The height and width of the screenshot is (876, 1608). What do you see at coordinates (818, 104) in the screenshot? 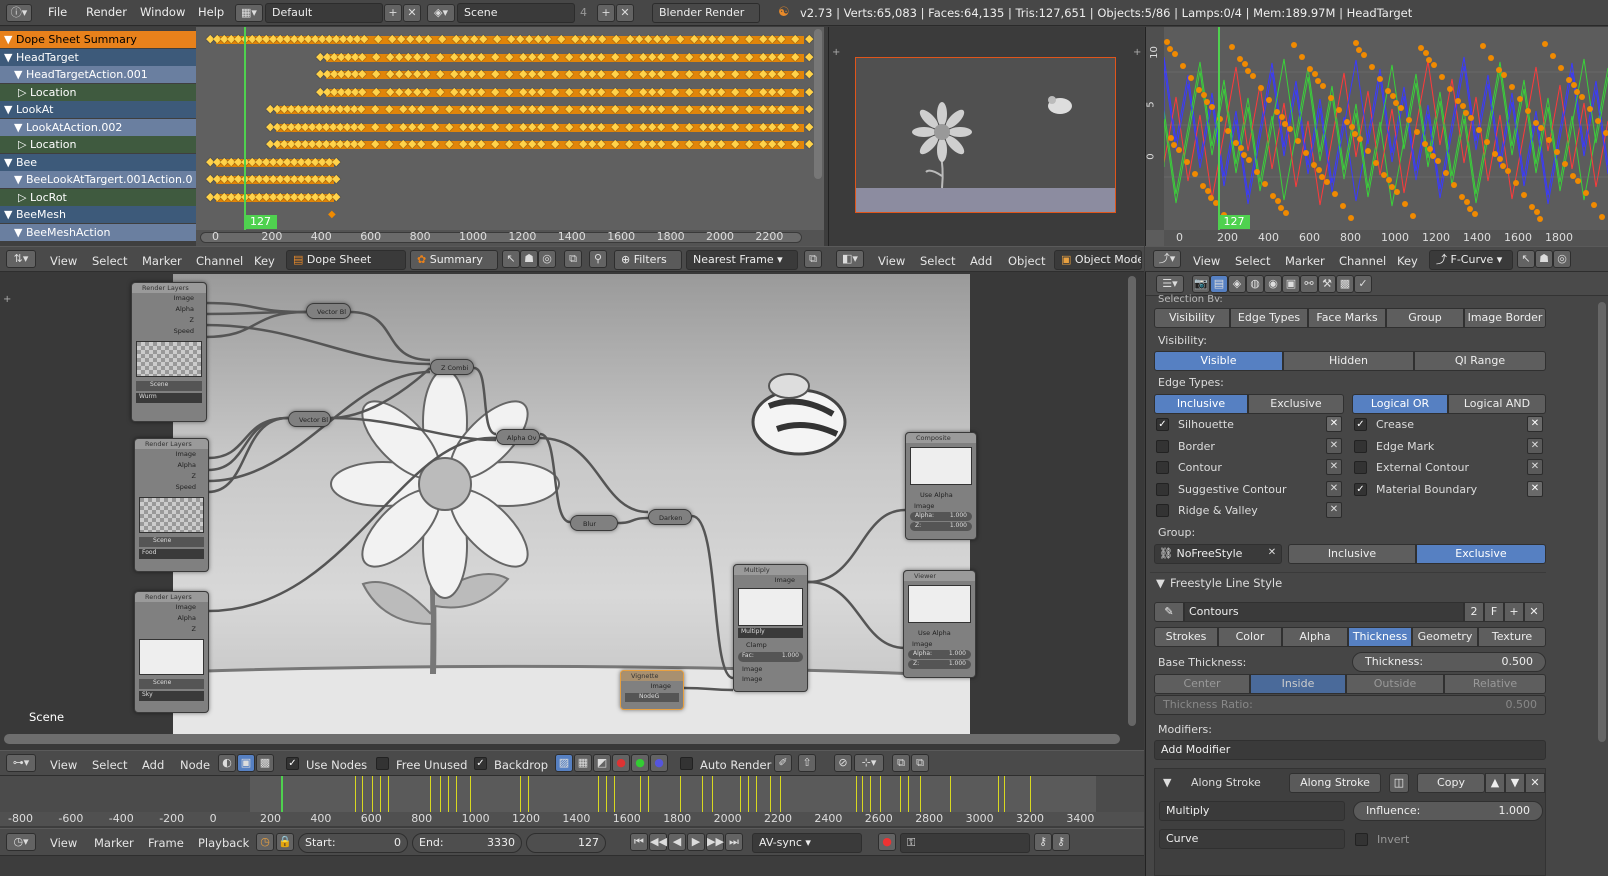
I see `dopesheet-v-scrollbar` at bounding box center [818, 104].